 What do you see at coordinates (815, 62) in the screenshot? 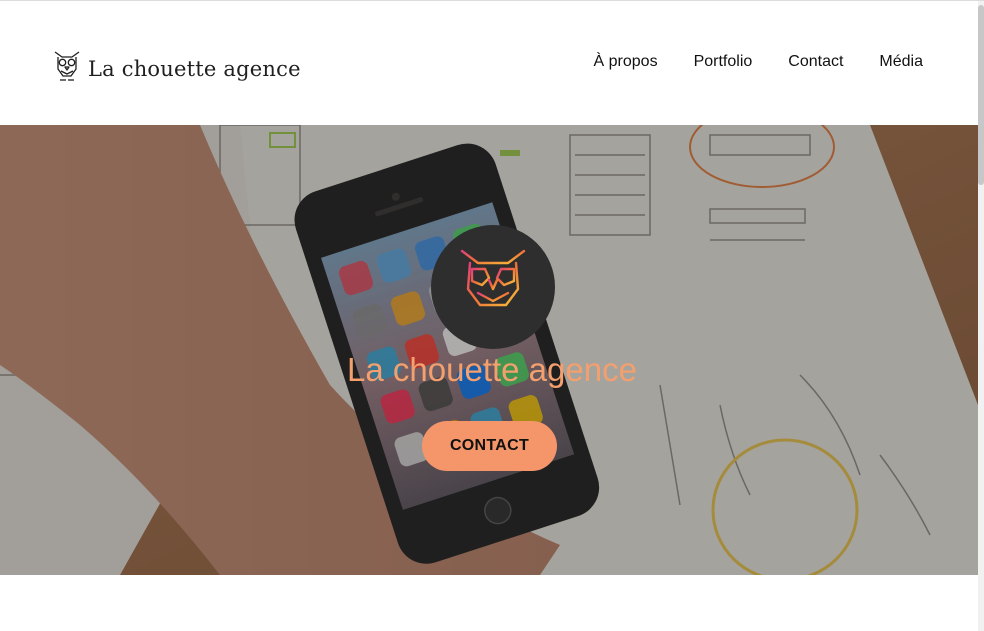
I see `nav-link-contact: Contact` at bounding box center [815, 62].